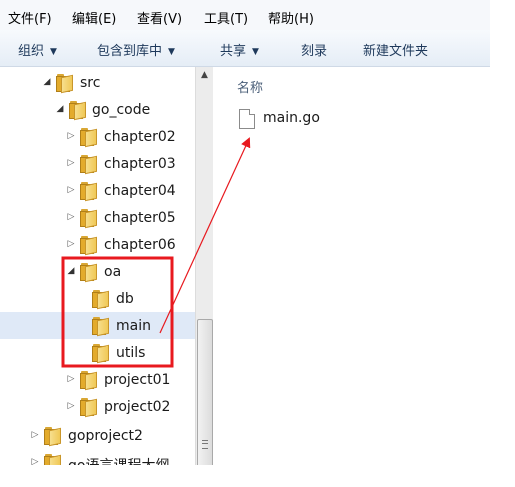 This screenshot has height=487, width=515. Describe the element at coordinates (250, 86) in the screenshot. I see `column-header-name: 名称` at that location.